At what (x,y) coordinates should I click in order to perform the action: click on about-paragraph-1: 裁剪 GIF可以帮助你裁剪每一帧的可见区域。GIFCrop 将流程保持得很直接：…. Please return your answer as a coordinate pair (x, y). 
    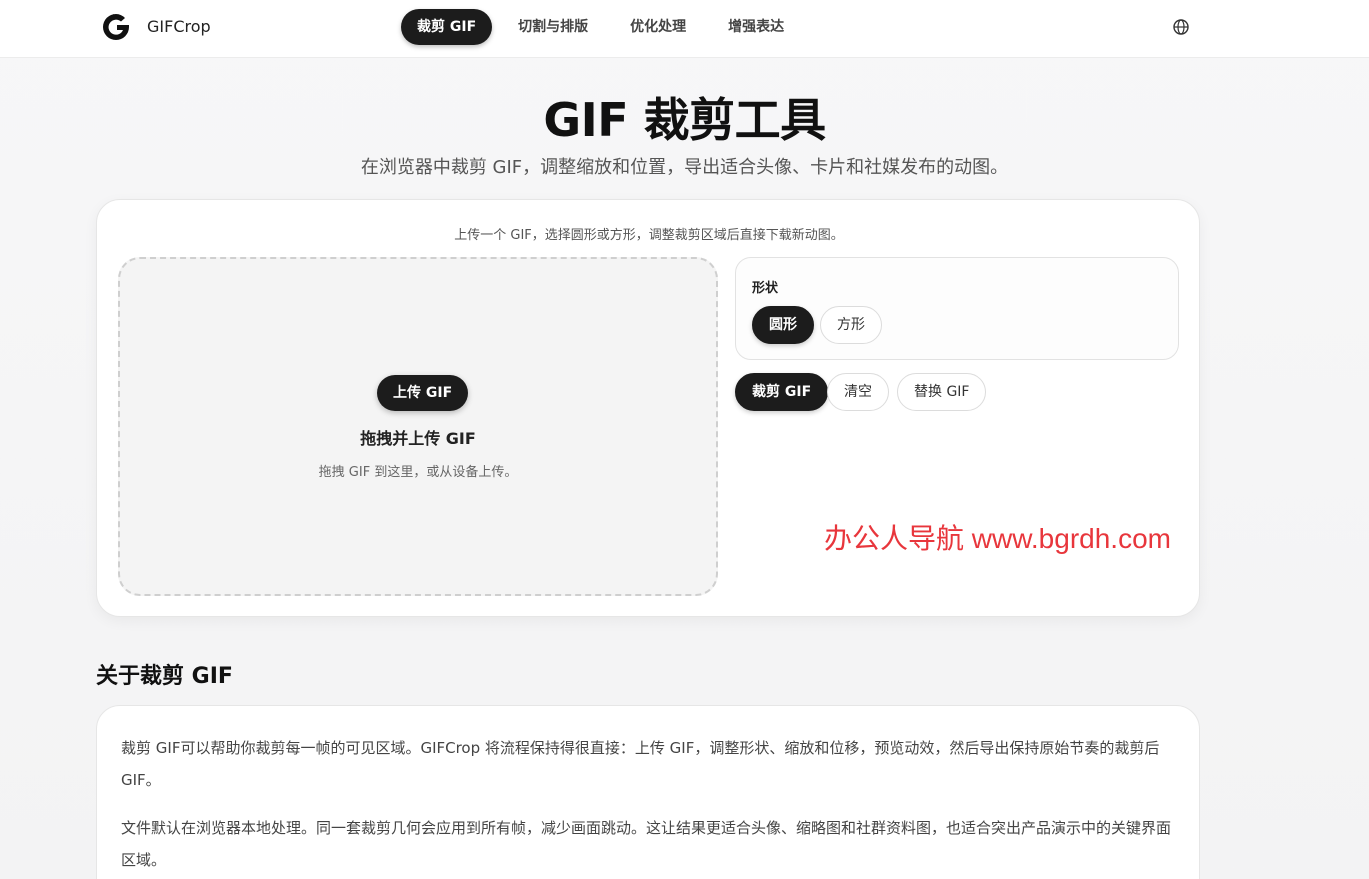
    Looking at the image, I should click on (640, 764).